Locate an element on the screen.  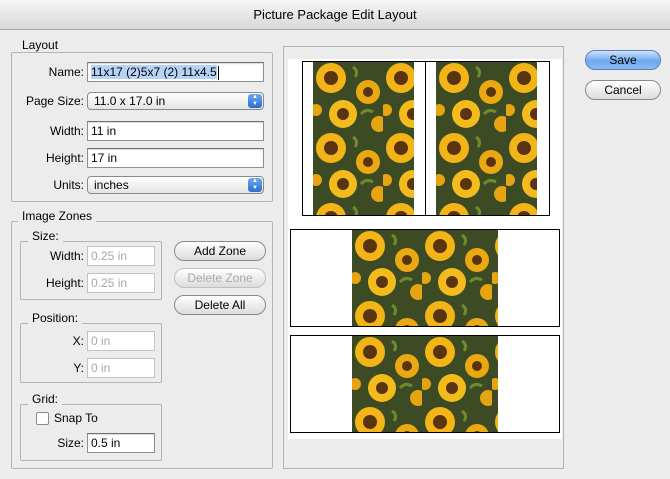
page-size-select: 11.0 x 17.0 in ▲ ▼ is located at coordinates (175, 101).